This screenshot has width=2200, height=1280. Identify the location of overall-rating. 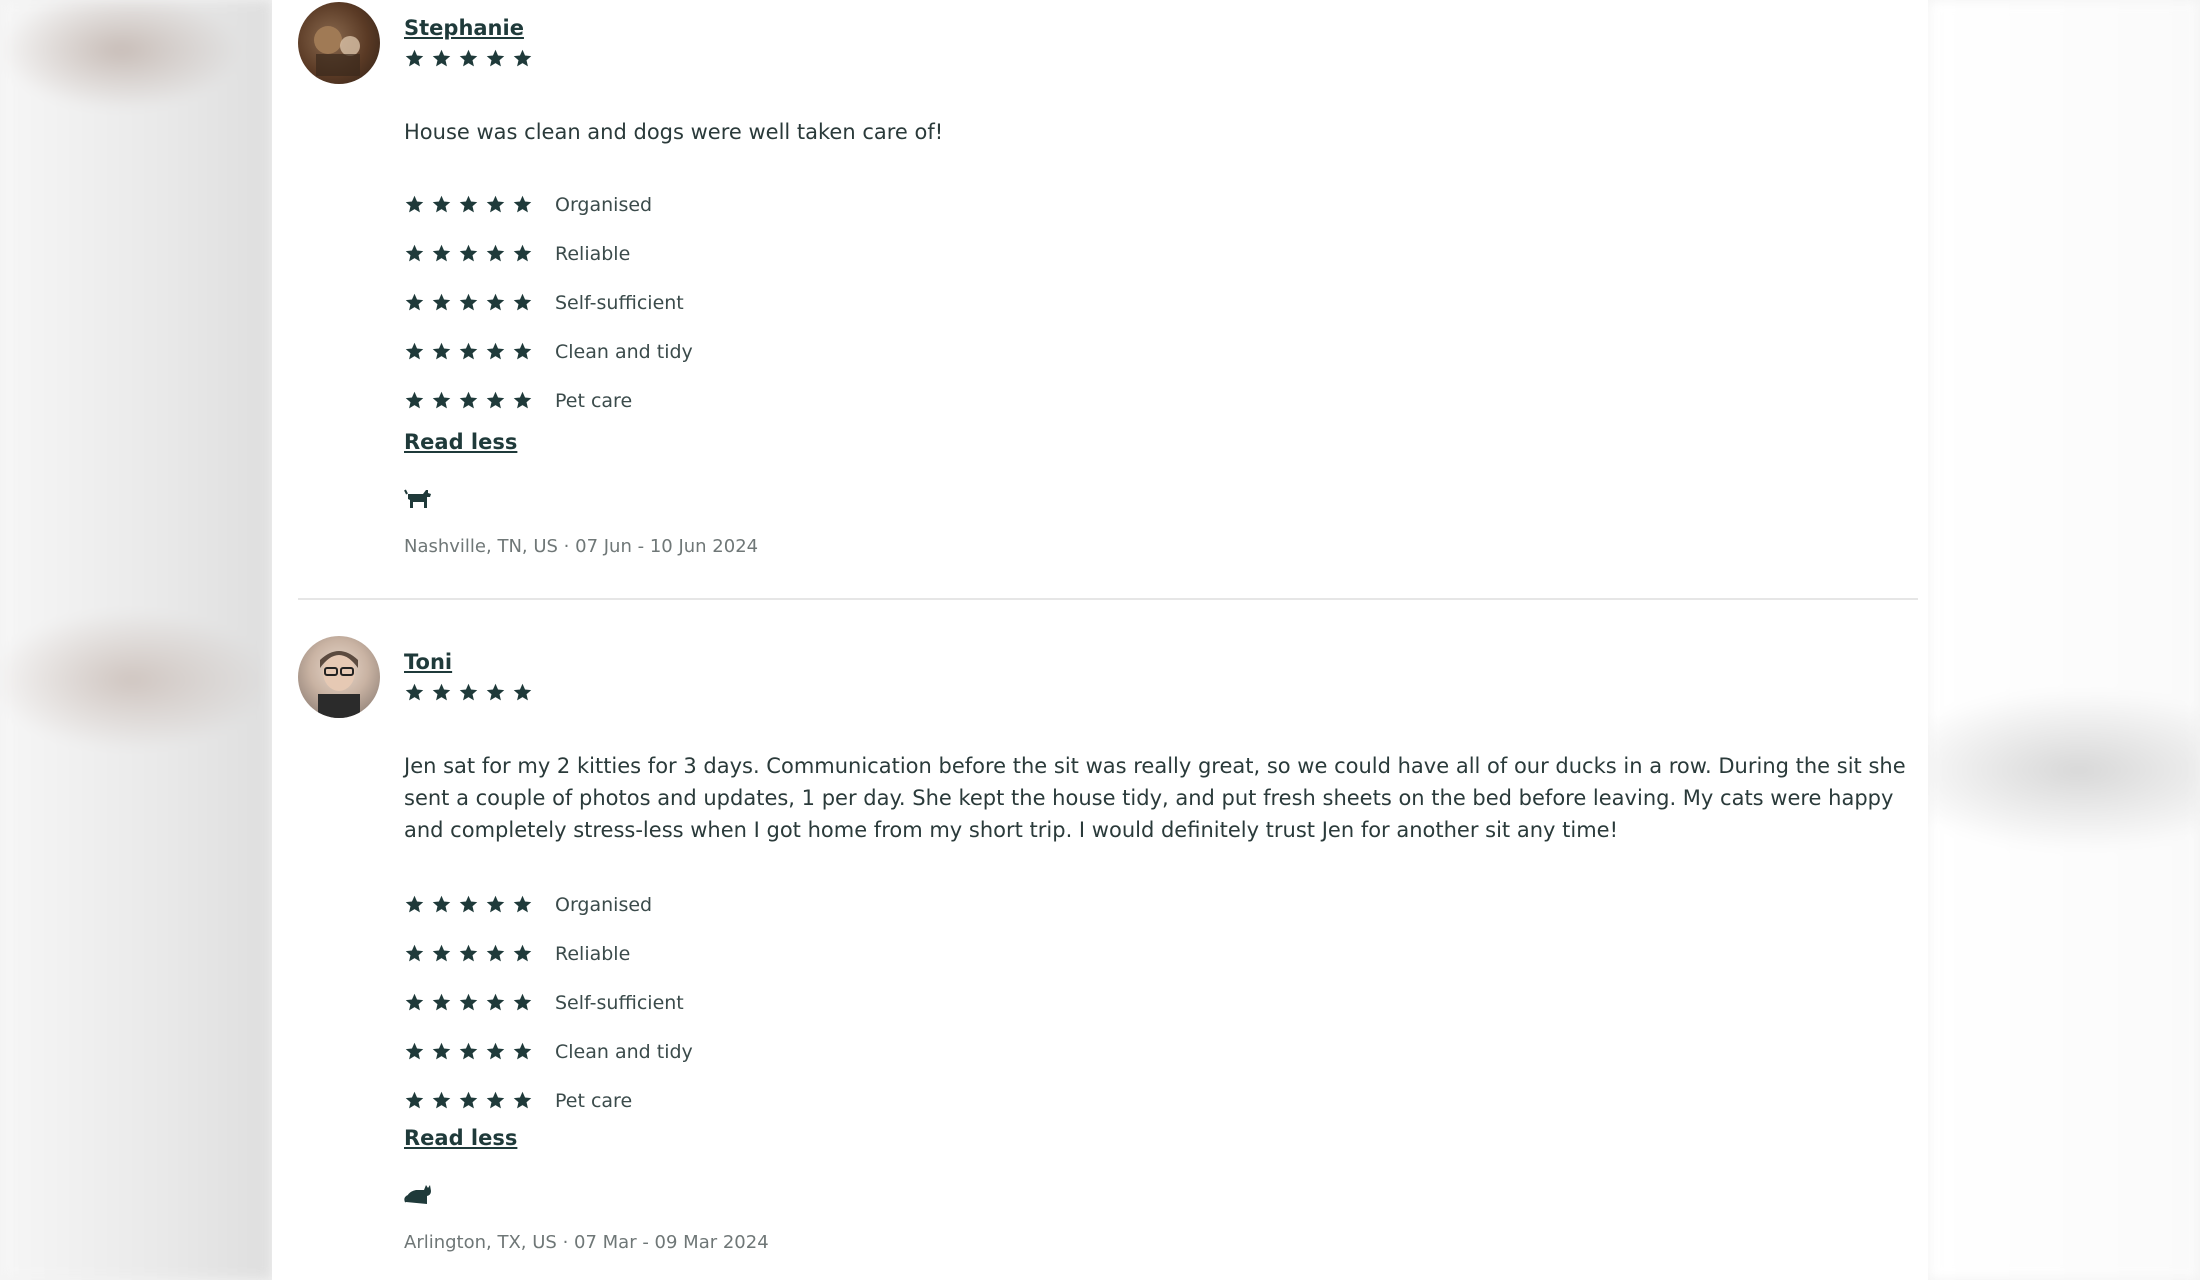
(468, 58).